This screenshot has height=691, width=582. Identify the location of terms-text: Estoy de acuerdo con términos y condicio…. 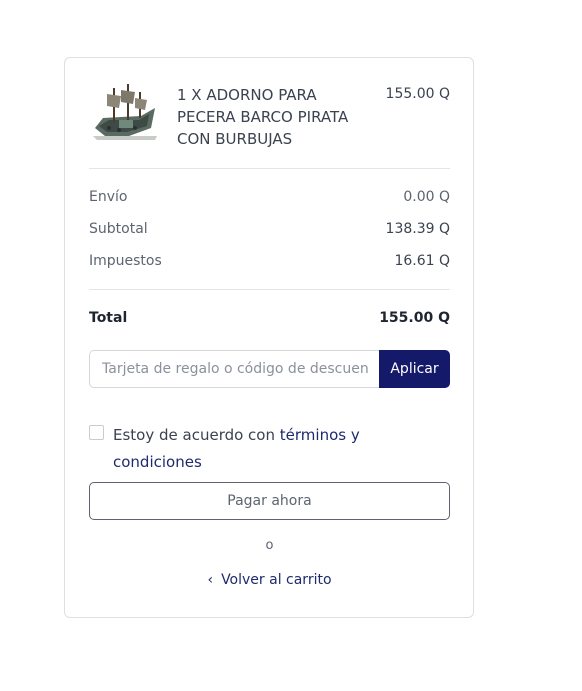
(263, 449).